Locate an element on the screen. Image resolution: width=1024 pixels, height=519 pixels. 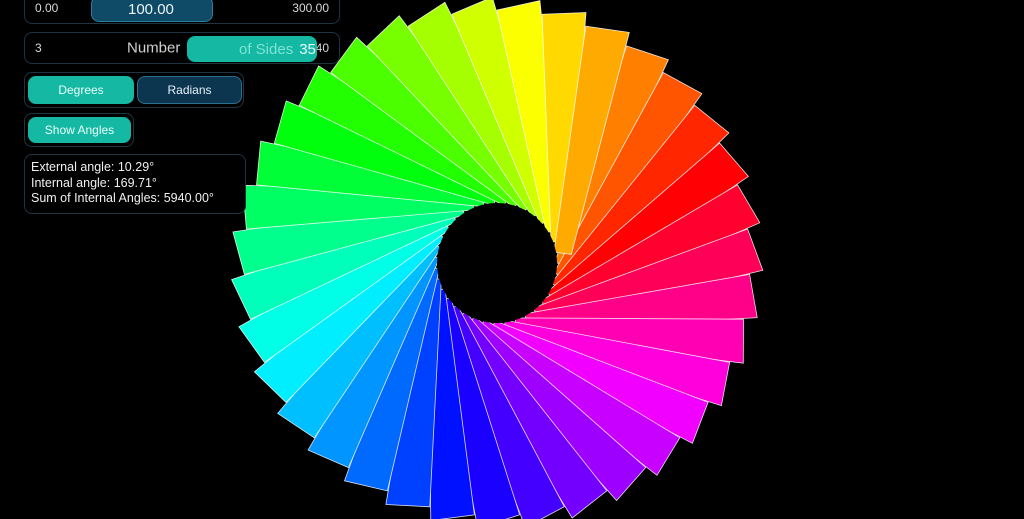
radians-button: Radians is located at coordinates (189, 90).